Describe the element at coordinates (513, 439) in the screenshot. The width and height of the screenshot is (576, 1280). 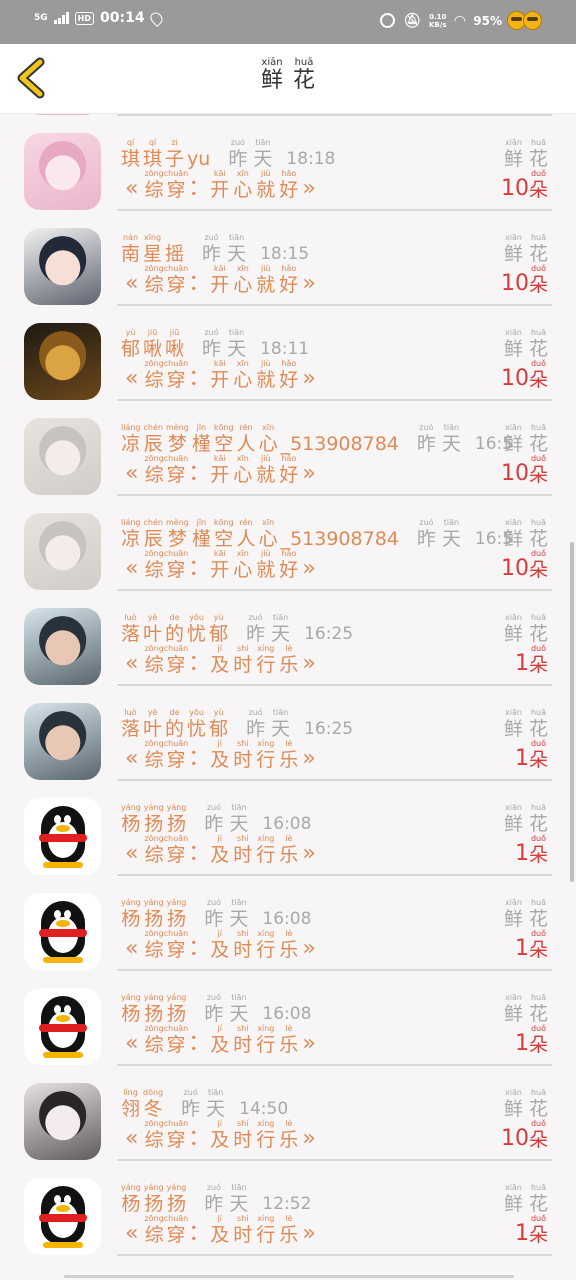
I see `flower-char: xiān 鲜` at that location.